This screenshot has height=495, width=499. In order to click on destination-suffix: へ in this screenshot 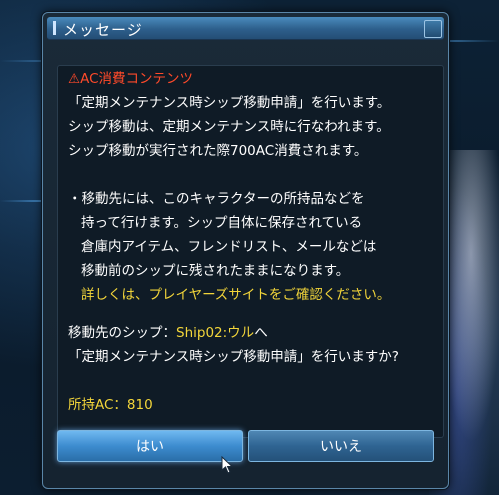, I will do `click(261, 333)`.